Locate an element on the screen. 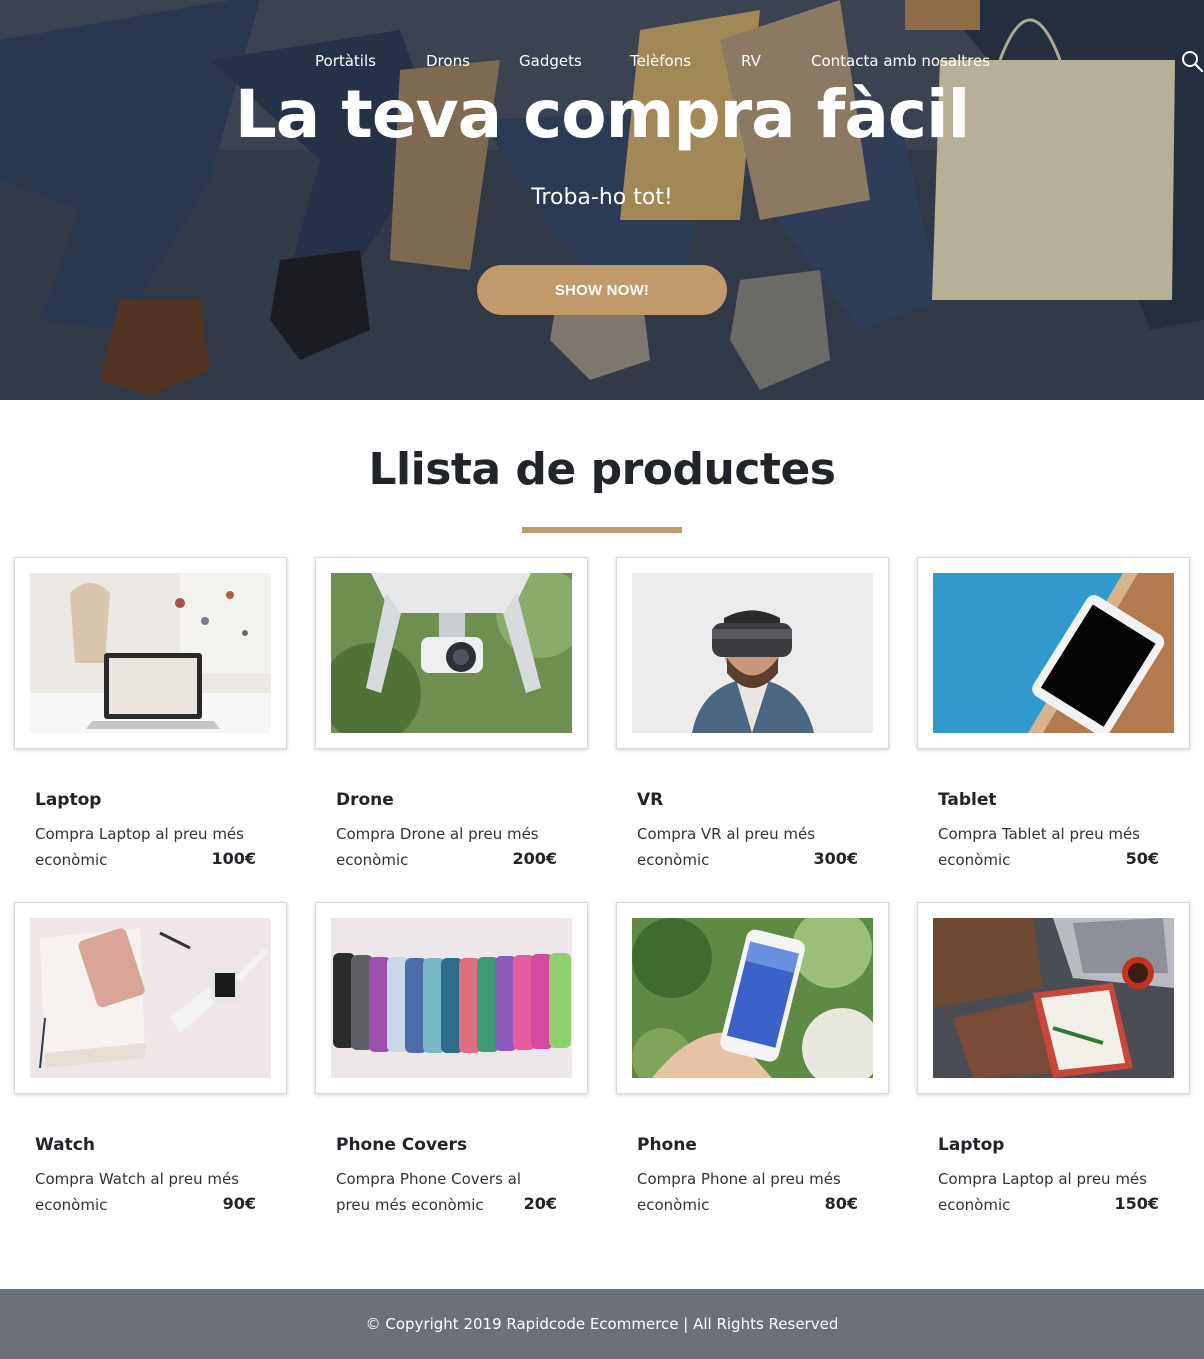 The width and height of the screenshot is (1204, 1359). product-card-laptop is located at coordinates (150, 653).